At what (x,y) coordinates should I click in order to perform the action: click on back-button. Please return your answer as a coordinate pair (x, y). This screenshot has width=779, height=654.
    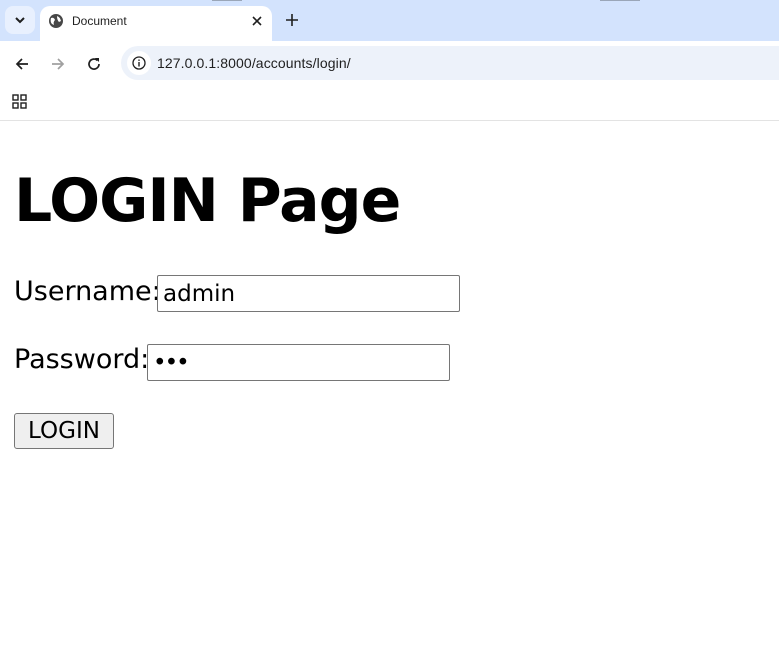
    Looking at the image, I should click on (22, 64).